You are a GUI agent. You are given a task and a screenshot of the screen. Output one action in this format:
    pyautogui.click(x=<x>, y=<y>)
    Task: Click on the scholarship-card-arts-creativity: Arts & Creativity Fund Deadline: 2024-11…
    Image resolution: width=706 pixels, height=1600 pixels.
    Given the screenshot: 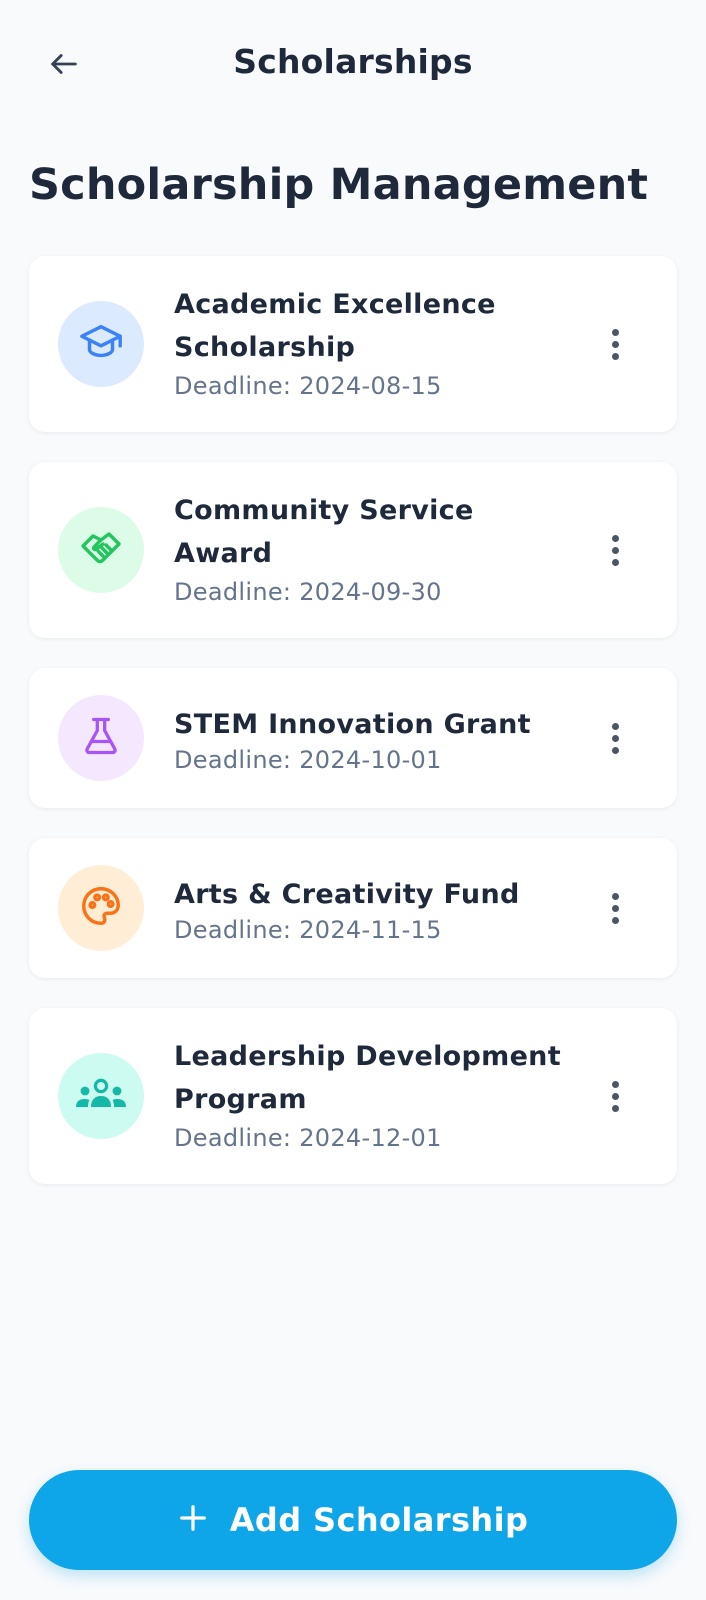 What is the action you would take?
    pyautogui.click(x=353, y=908)
    